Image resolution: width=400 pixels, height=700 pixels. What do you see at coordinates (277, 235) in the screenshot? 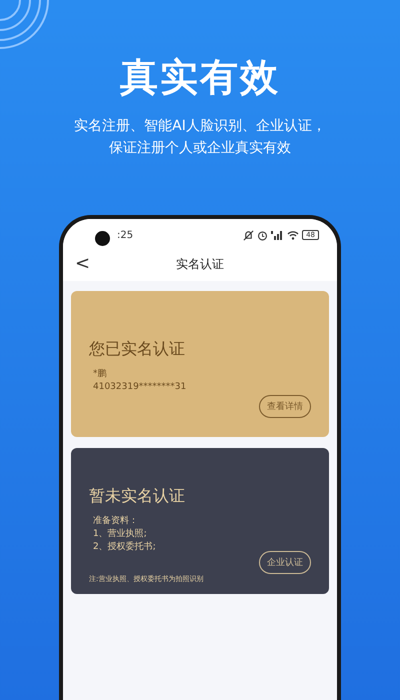
I see `signal-icon` at bounding box center [277, 235].